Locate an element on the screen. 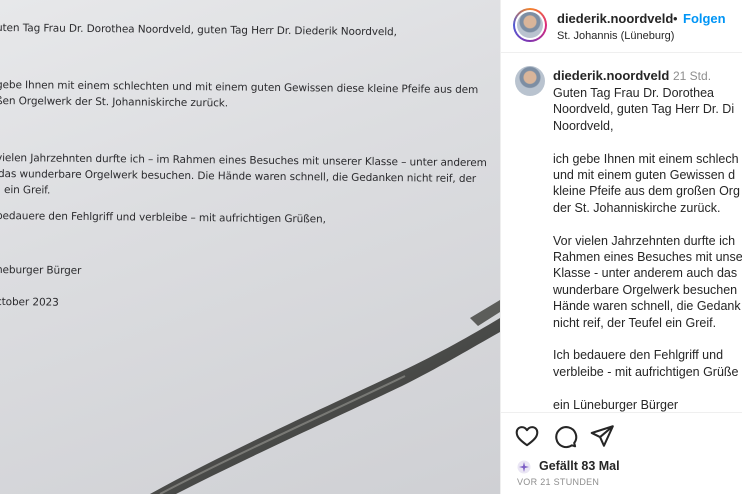 Image resolution: width=742 pixels, height=495 pixels. caption-line: kleine Pfeife aus dem großen Org is located at coordinates (646, 191).